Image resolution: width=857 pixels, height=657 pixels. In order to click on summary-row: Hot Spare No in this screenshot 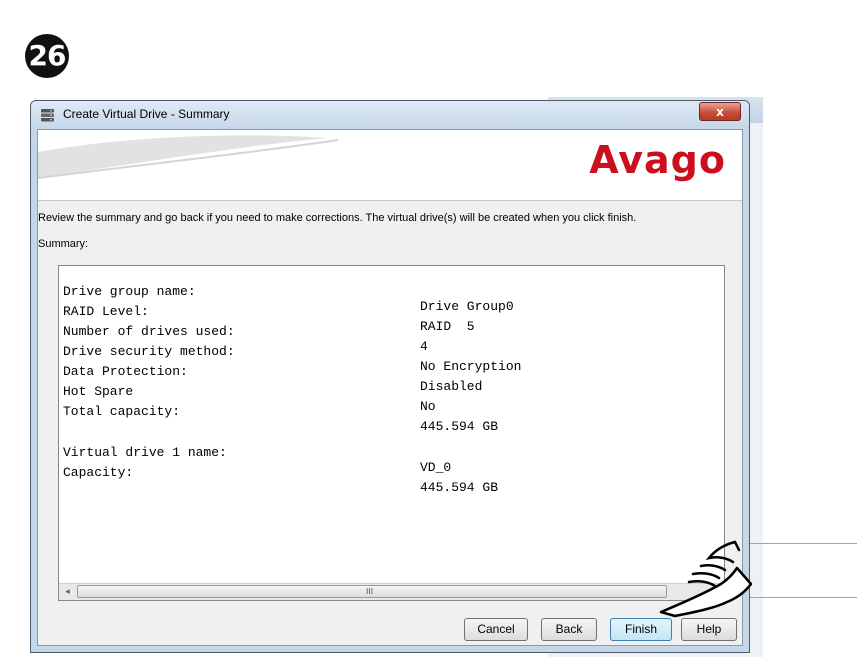, I will do `click(363, 391)`.